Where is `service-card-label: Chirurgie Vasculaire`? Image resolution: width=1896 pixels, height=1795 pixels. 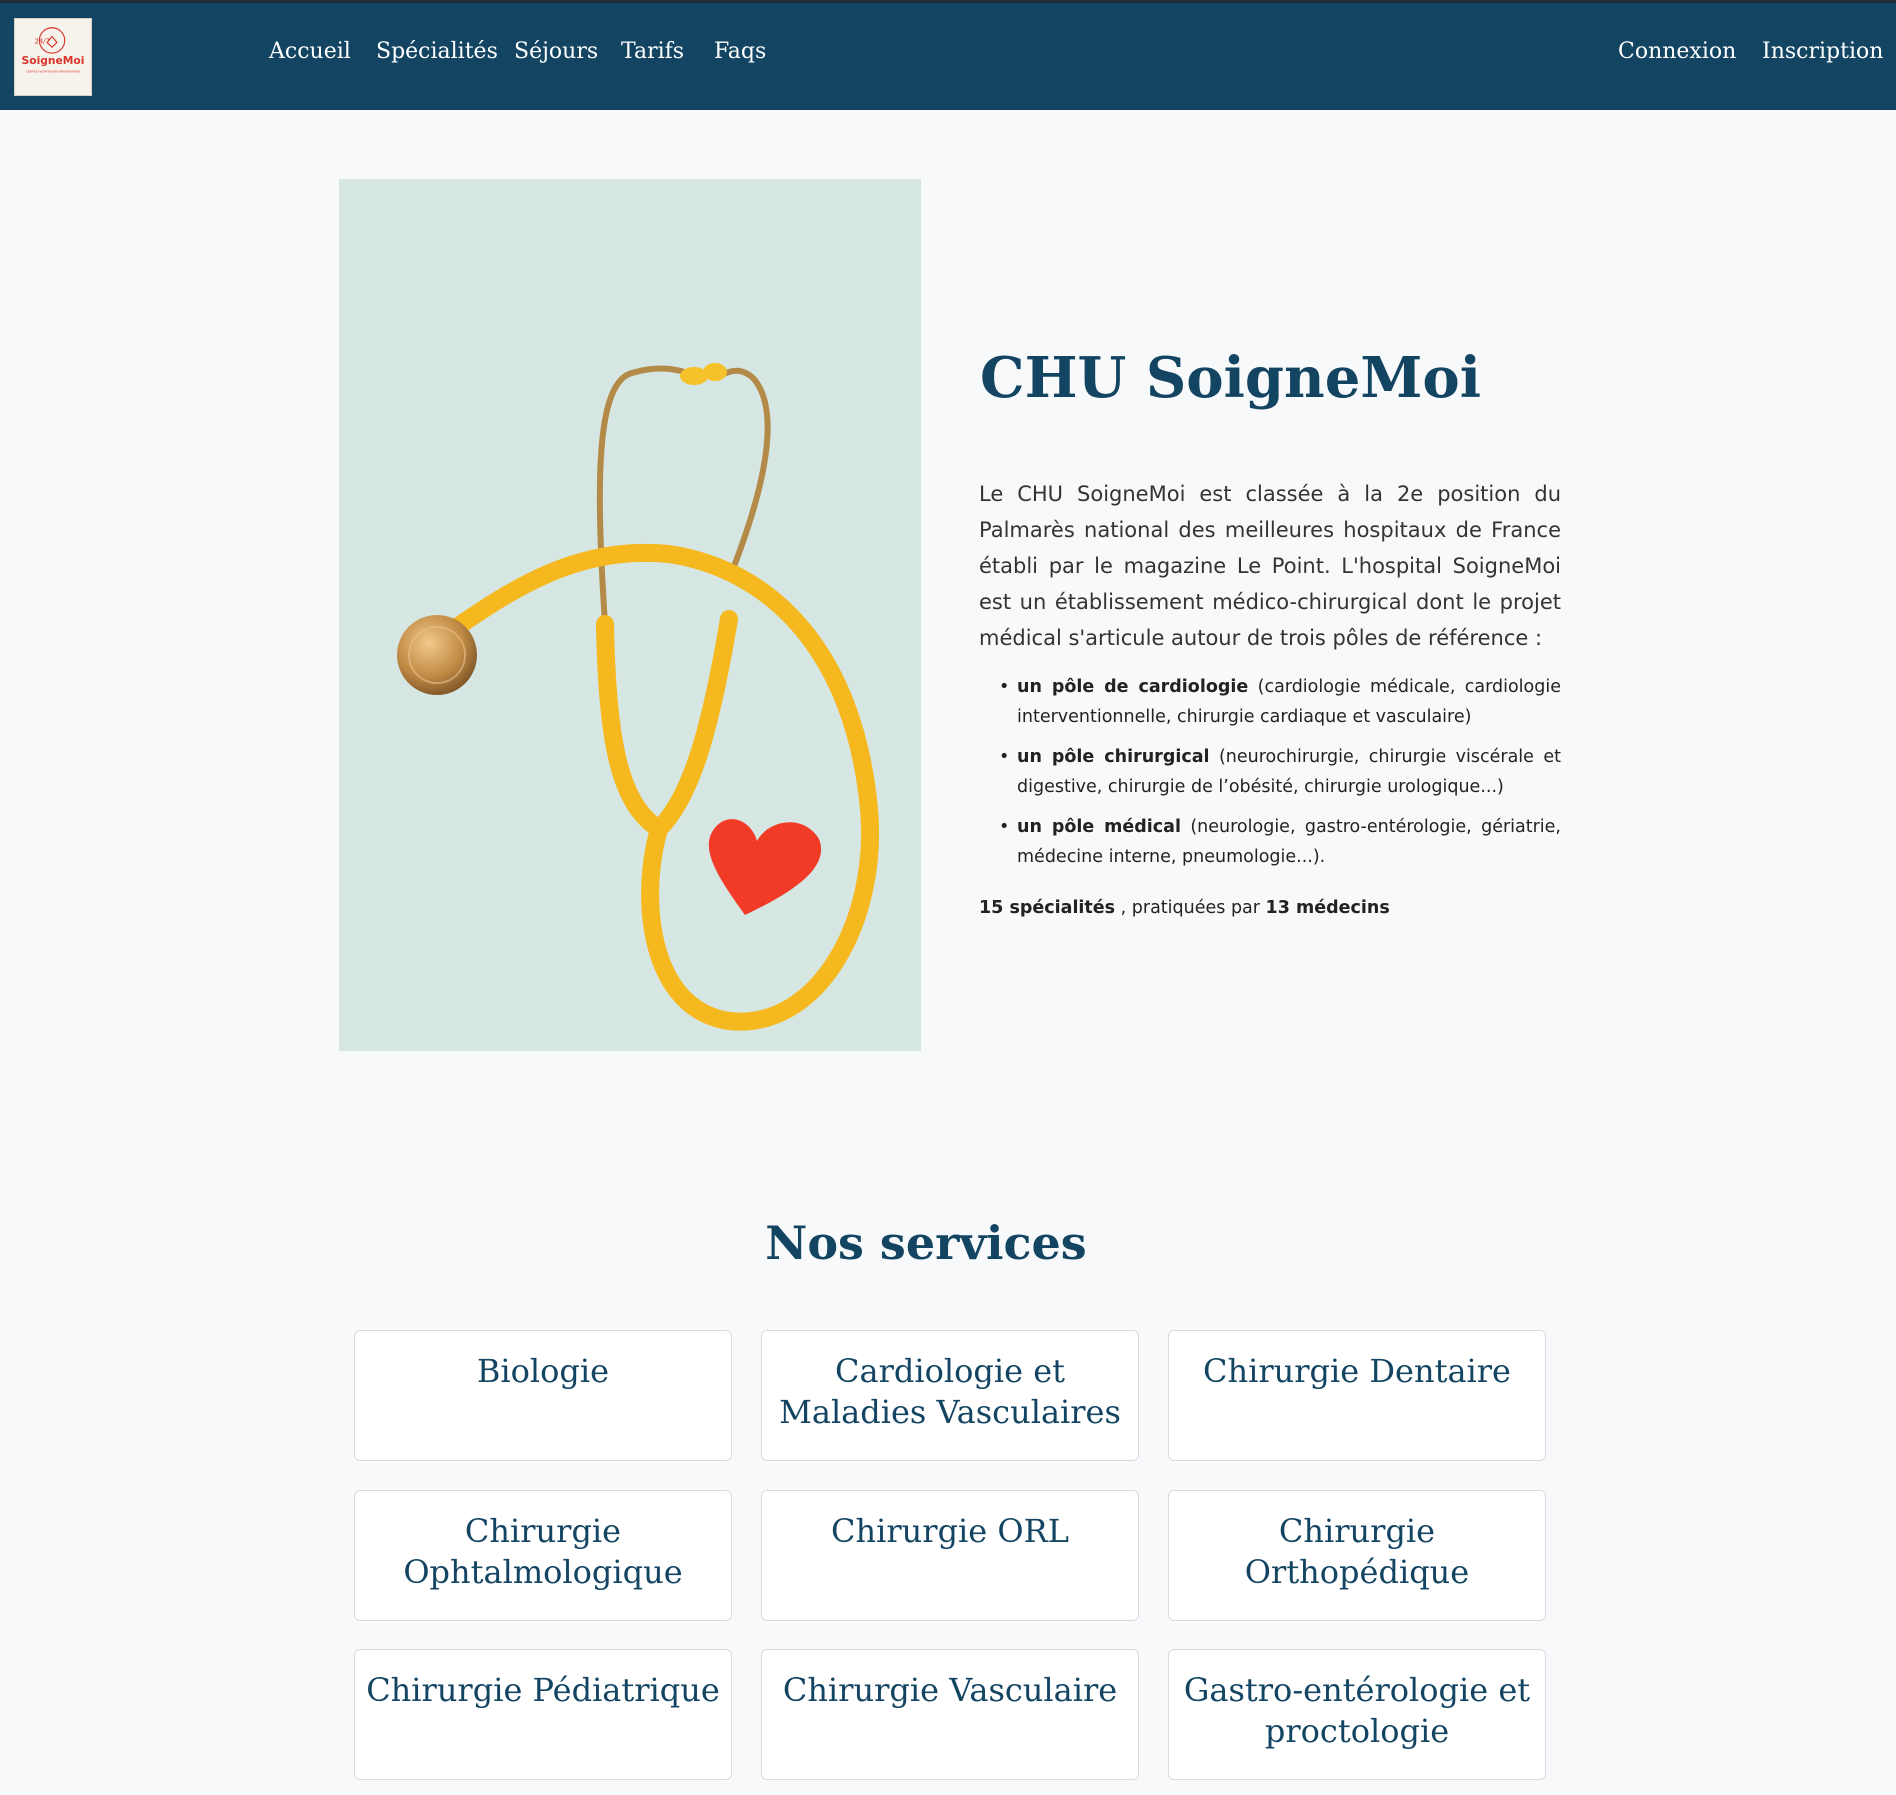
service-card-label: Chirurgie Vasculaire is located at coordinates (950, 1690).